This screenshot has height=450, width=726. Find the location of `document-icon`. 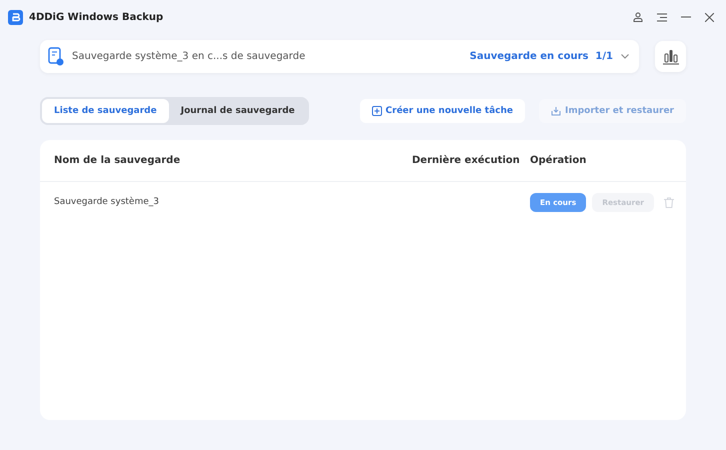

document-icon is located at coordinates (56, 56).